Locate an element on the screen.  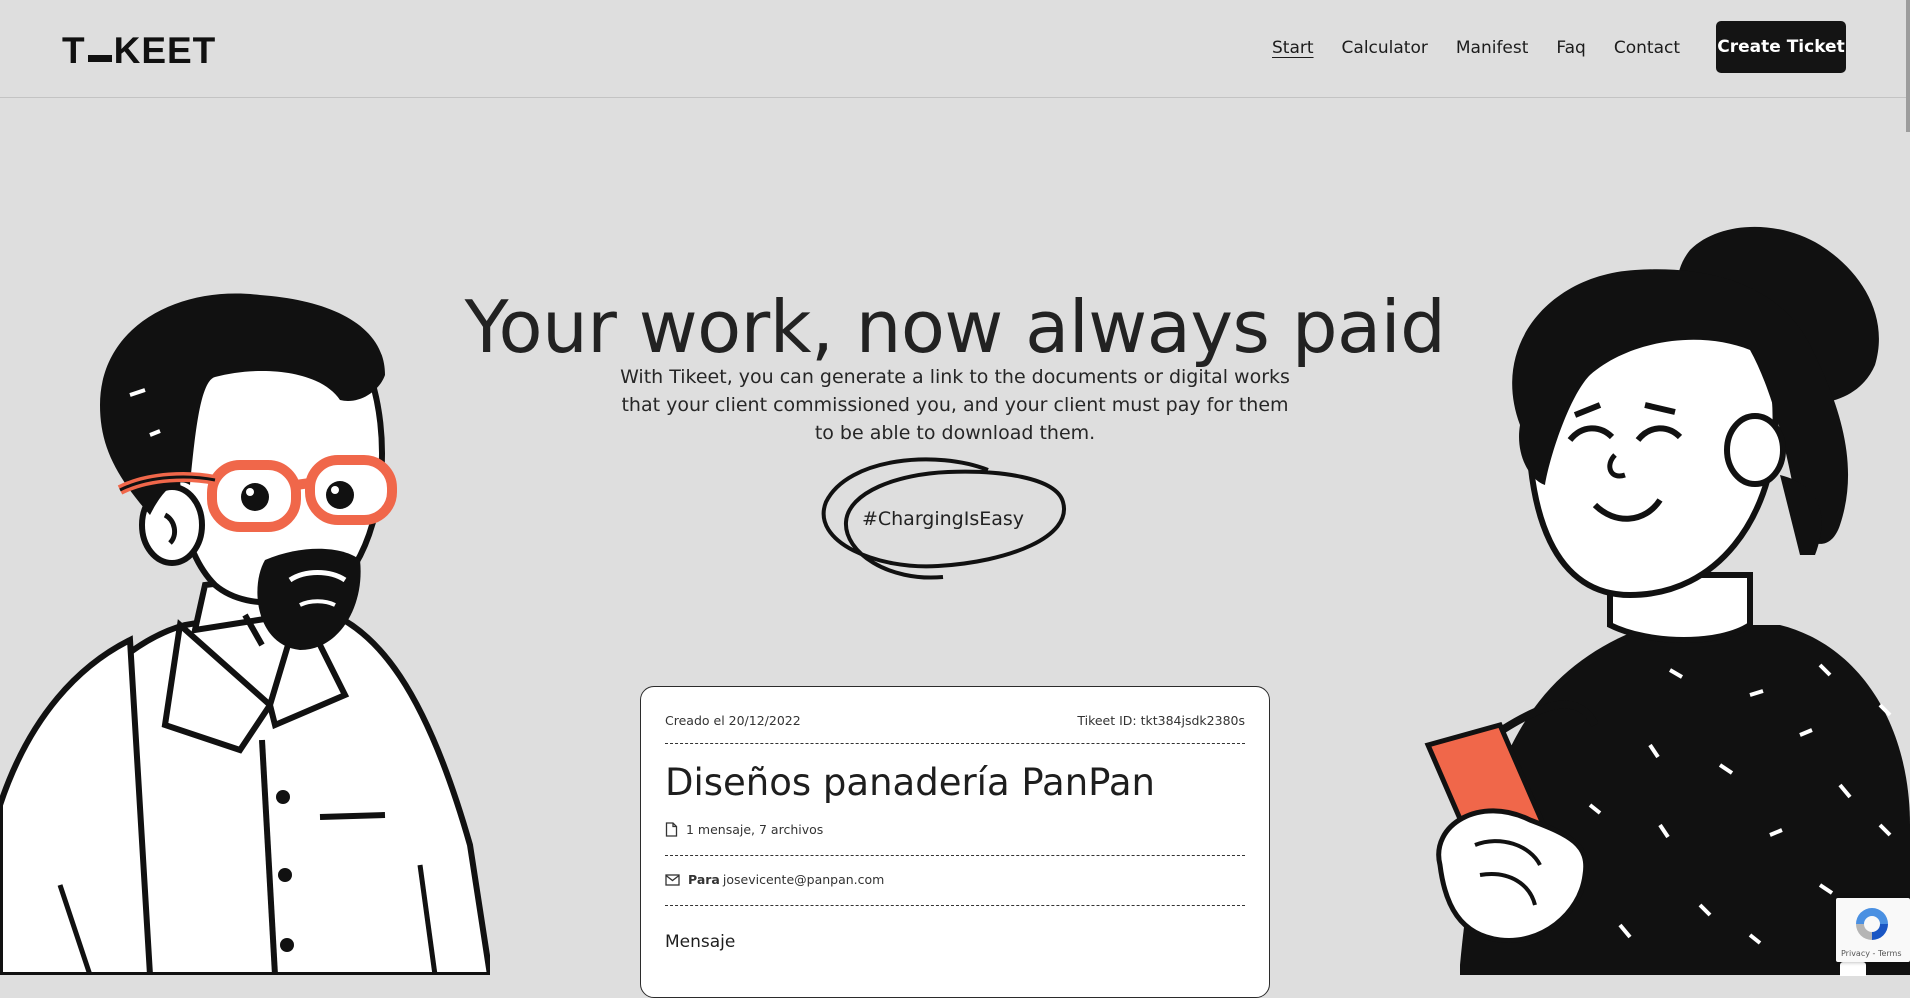
nav-contact: Contact is located at coordinates (1647, 48).